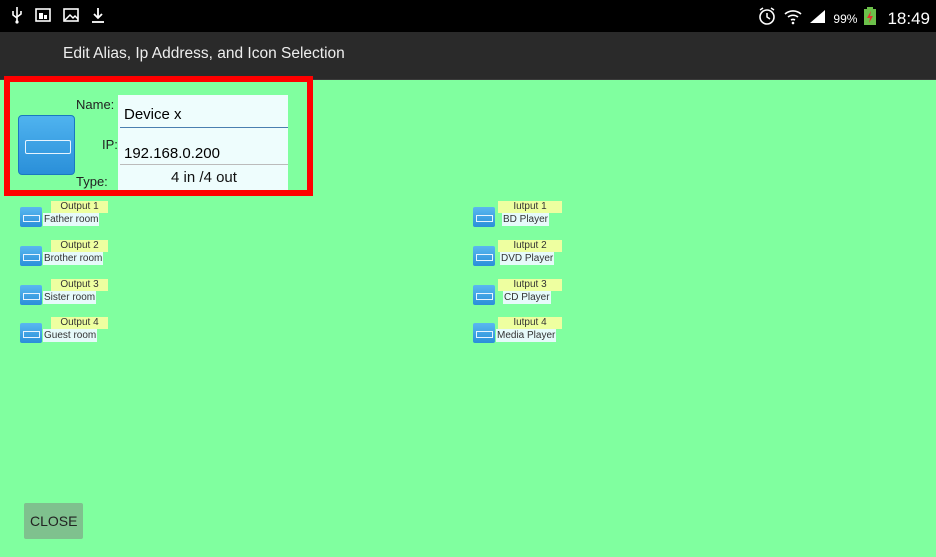  I want to click on input-alias: Media Player, so click(526, 335).